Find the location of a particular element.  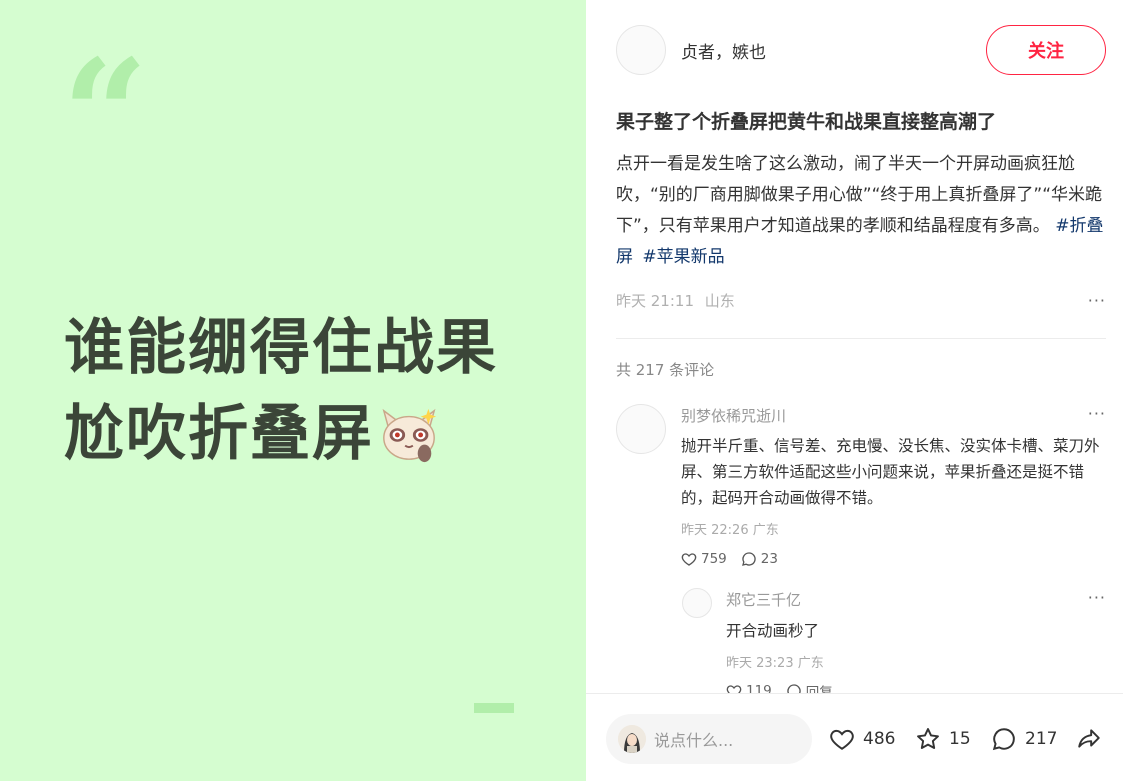

author-avatar is located at coordinates (641, 50).